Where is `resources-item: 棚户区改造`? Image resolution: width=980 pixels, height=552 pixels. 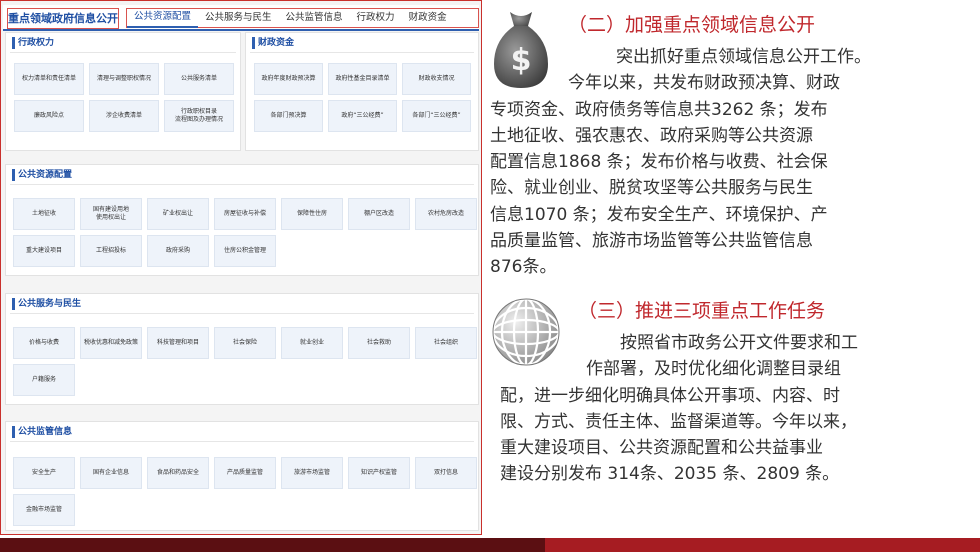 resources-item: 棚户区改造 is located at coordinates (379, 214).